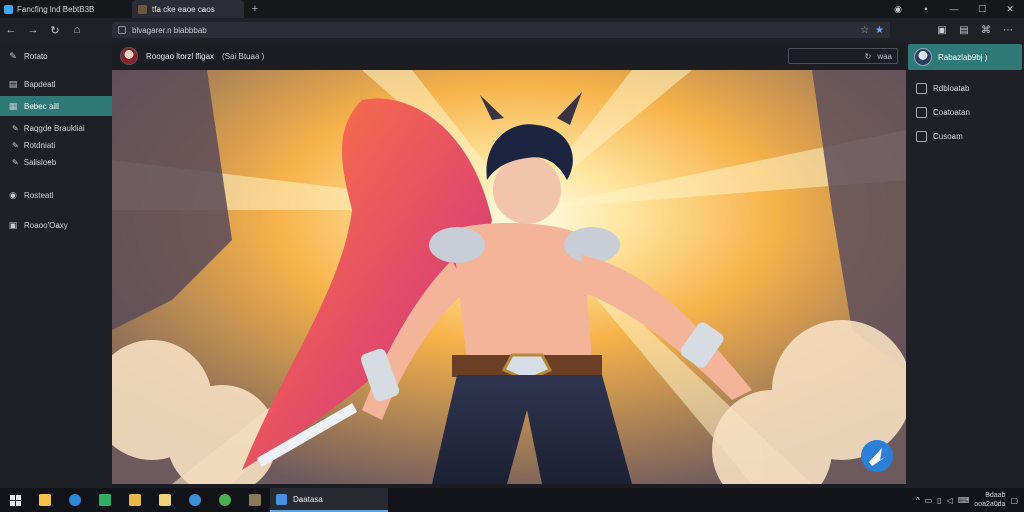  I want to click on menu-icon: ⋯, so click(1008, 30).